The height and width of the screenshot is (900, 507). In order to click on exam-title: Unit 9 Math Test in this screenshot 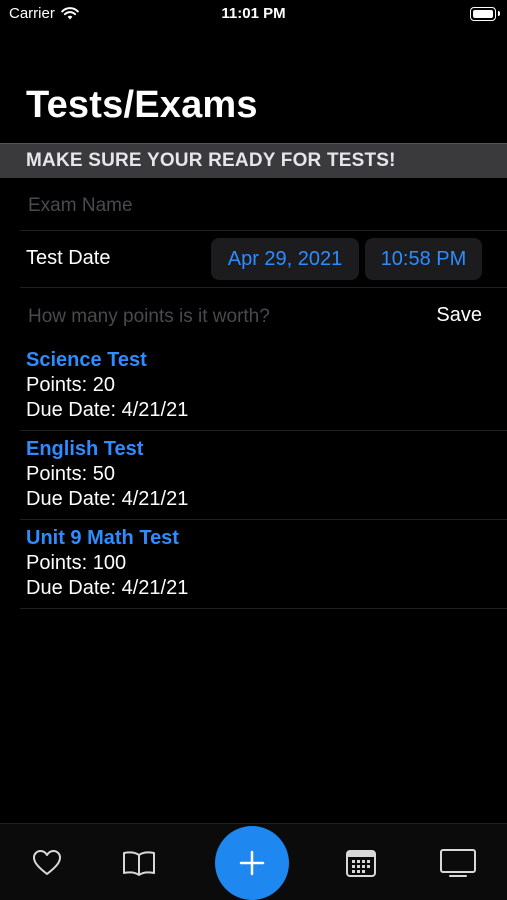, I will do `click(102, 538)`.